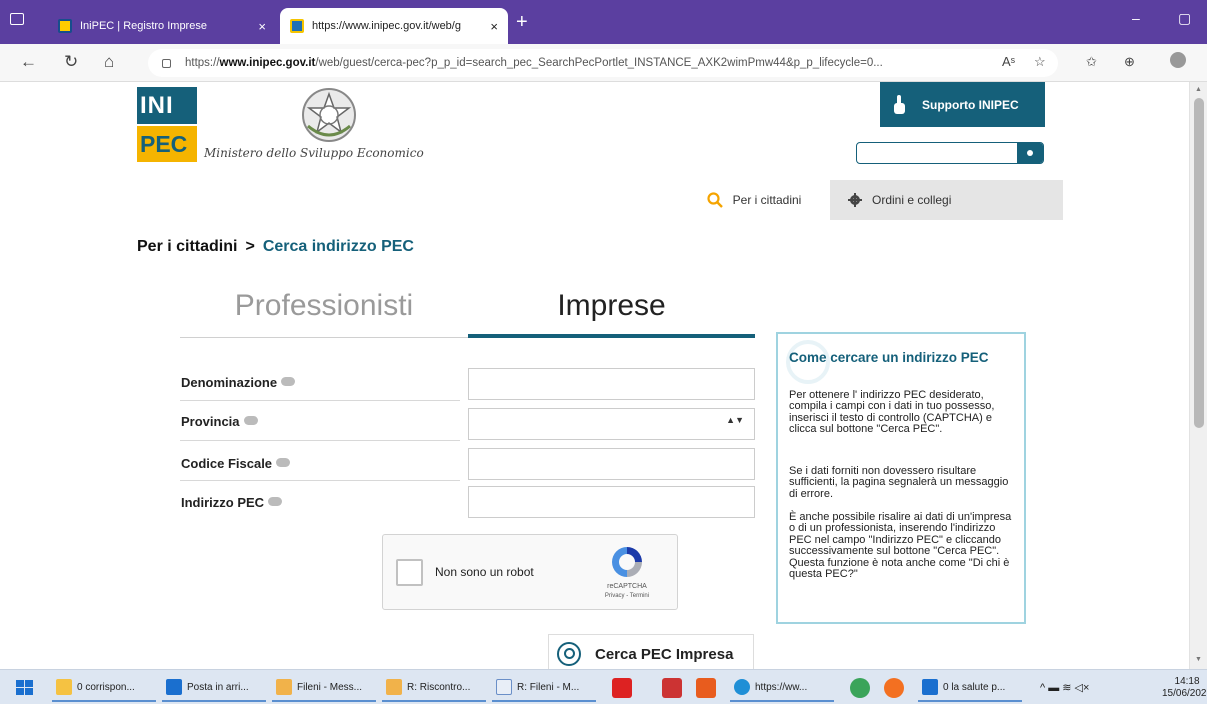 This screenshot has height=704, width=1207. Describe the element at coordinates (329, 115) in the screenshot. I see `italian-emblem-icon` at that location.